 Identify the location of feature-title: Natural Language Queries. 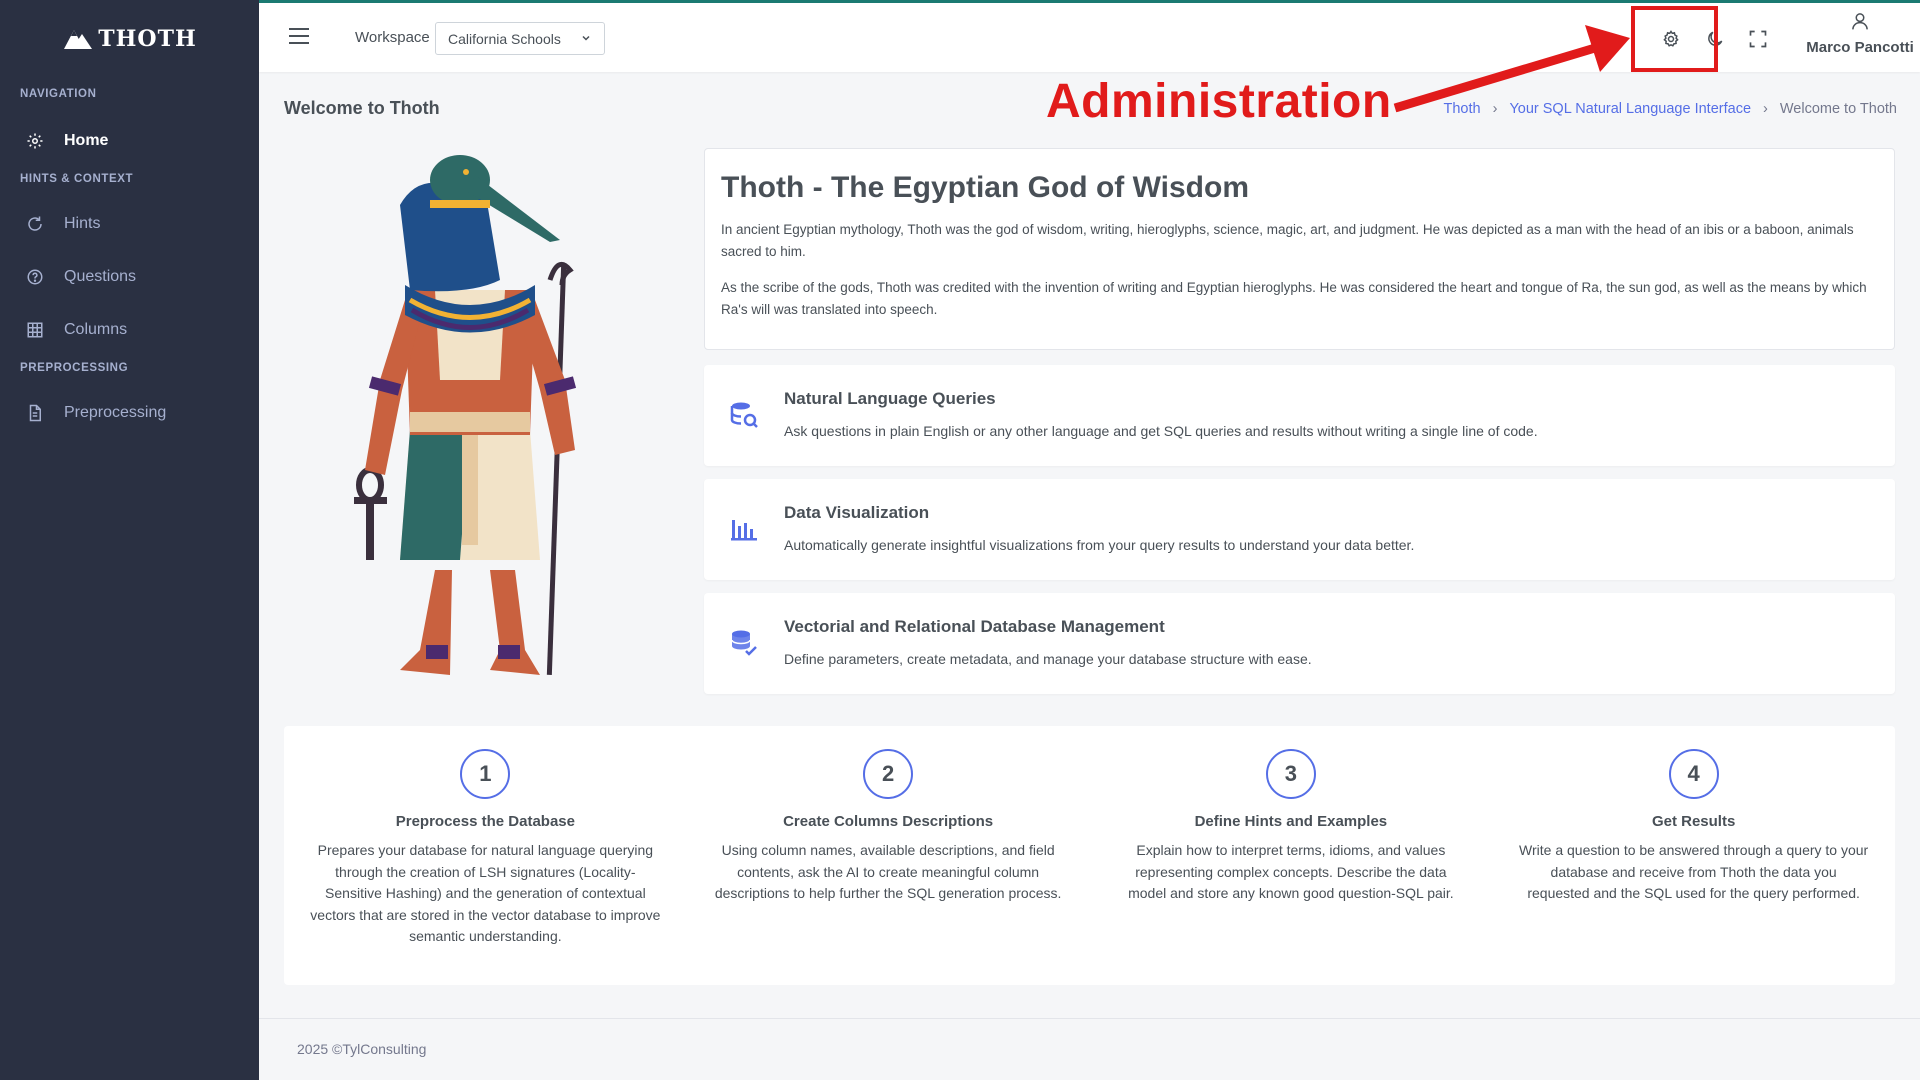
(890, 398).